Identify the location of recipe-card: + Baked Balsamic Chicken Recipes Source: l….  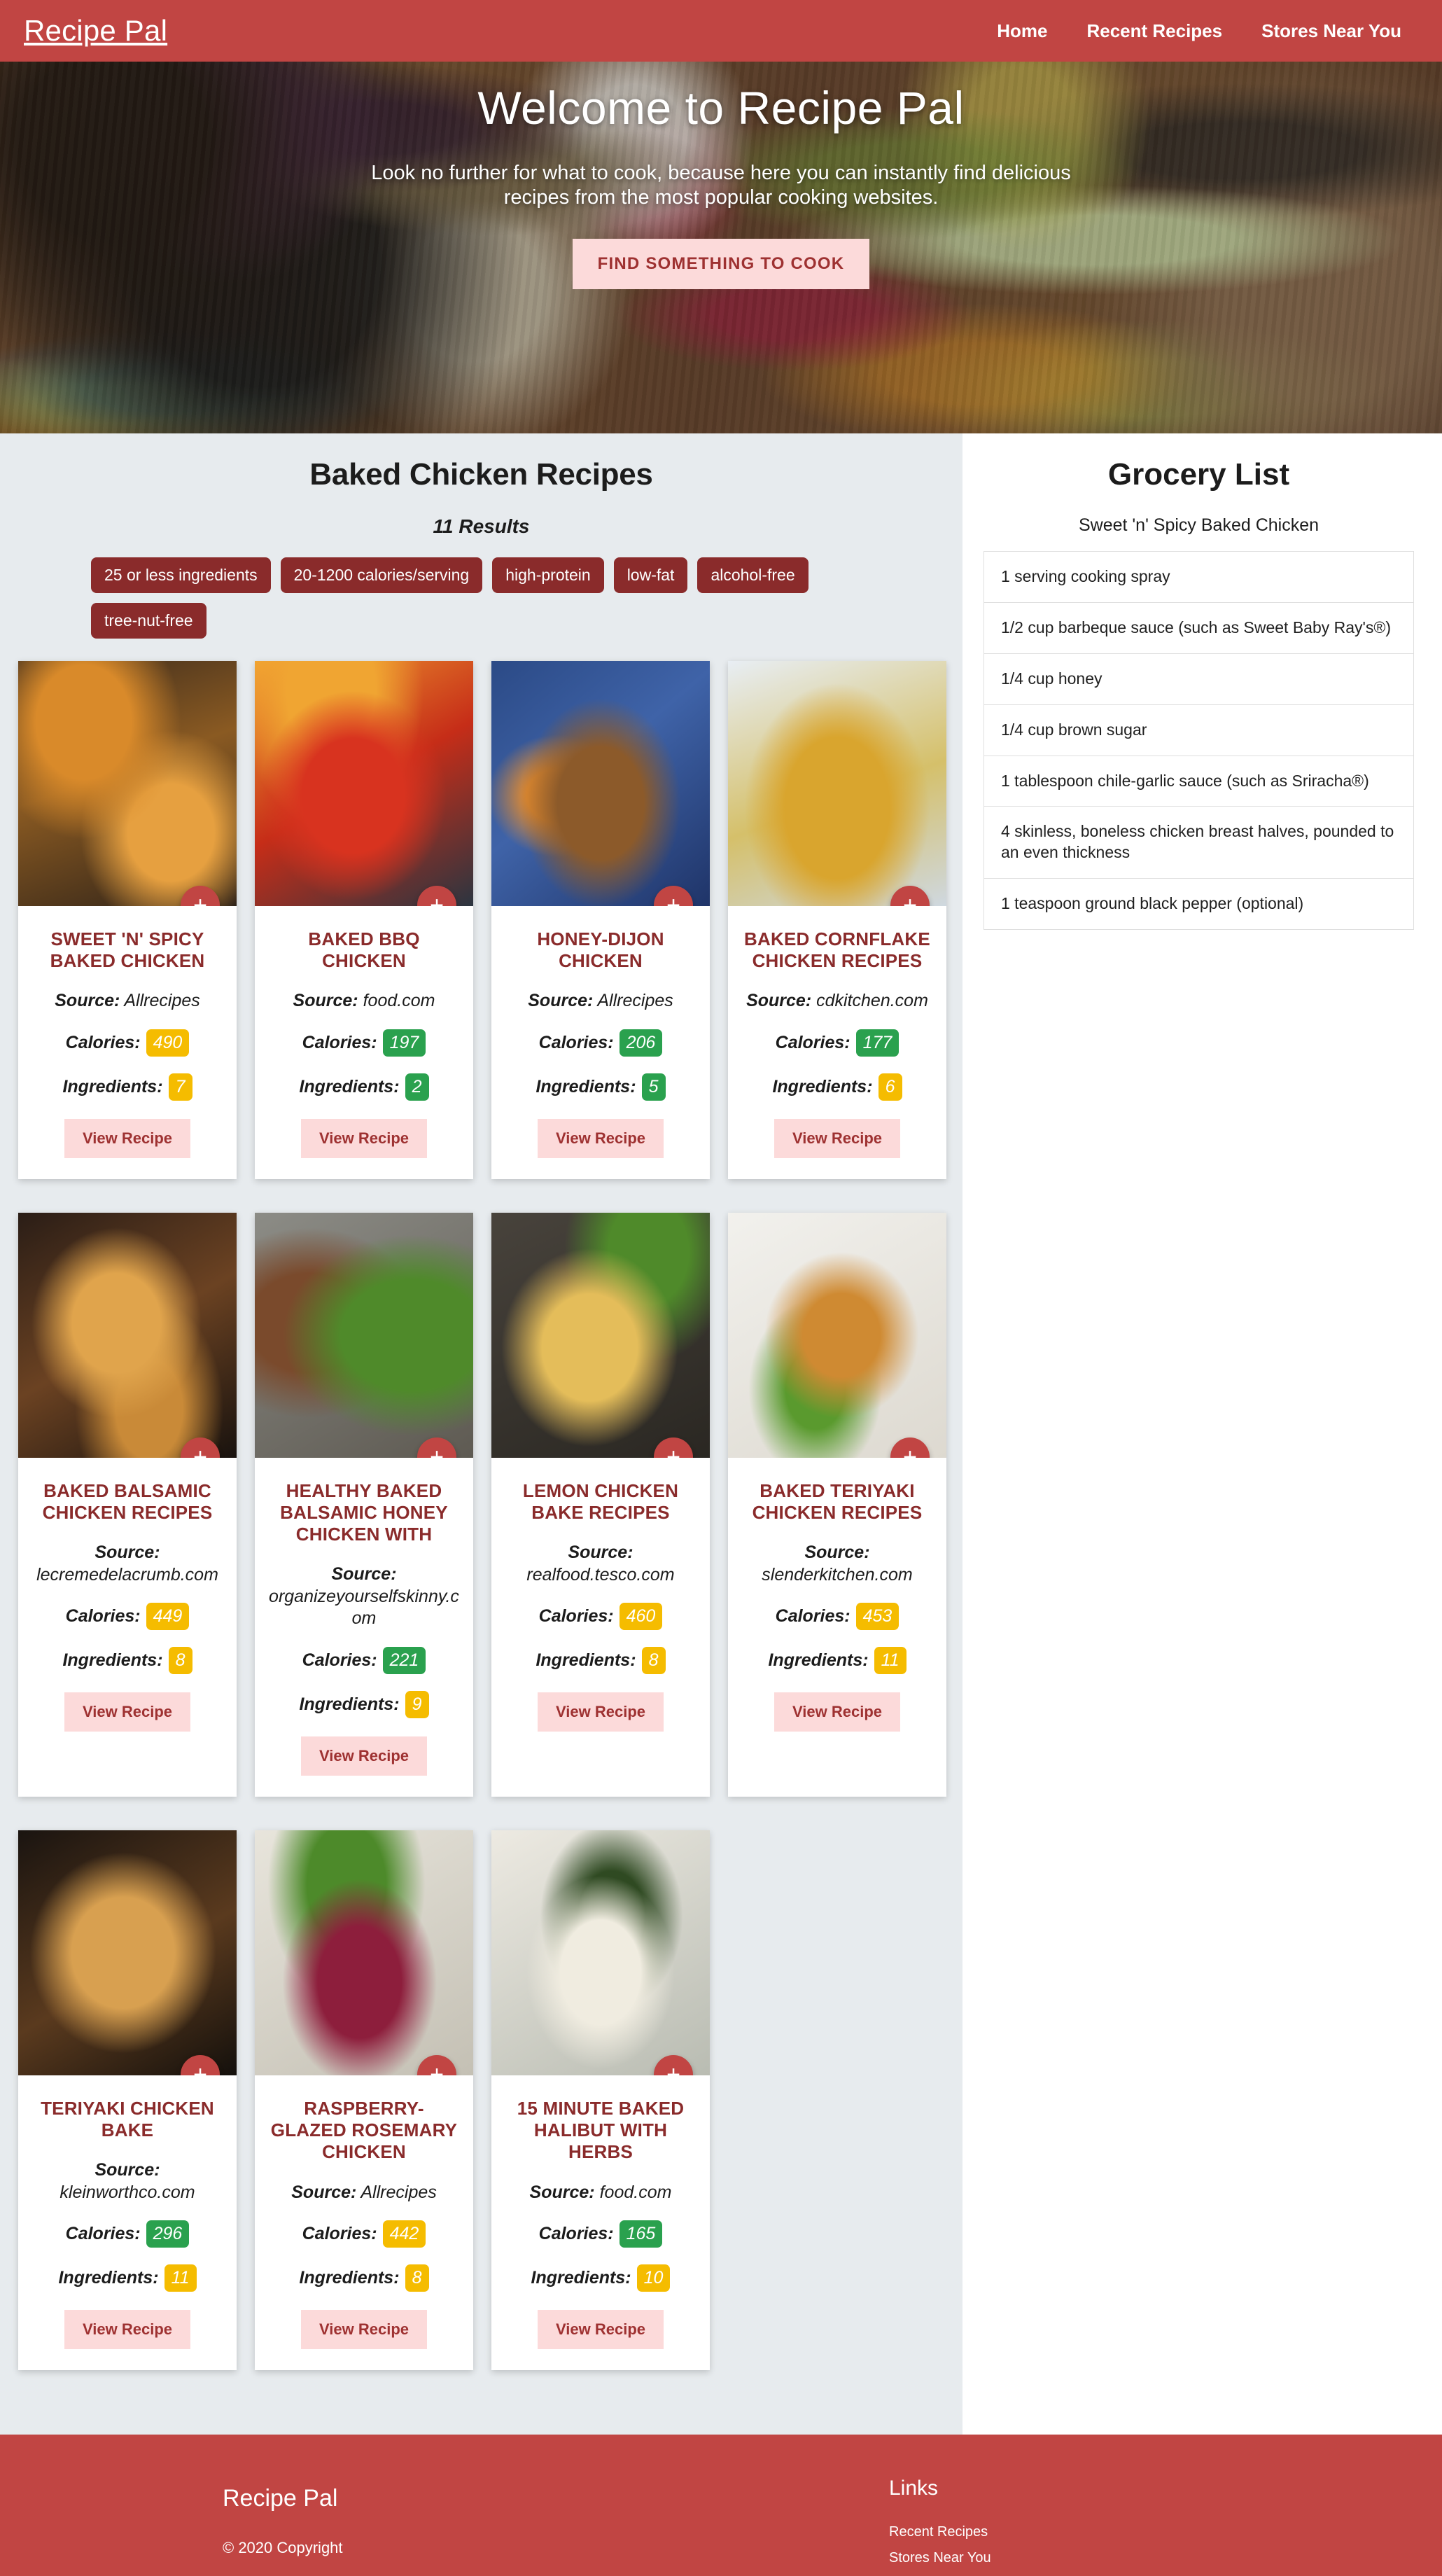
(127, 1504).